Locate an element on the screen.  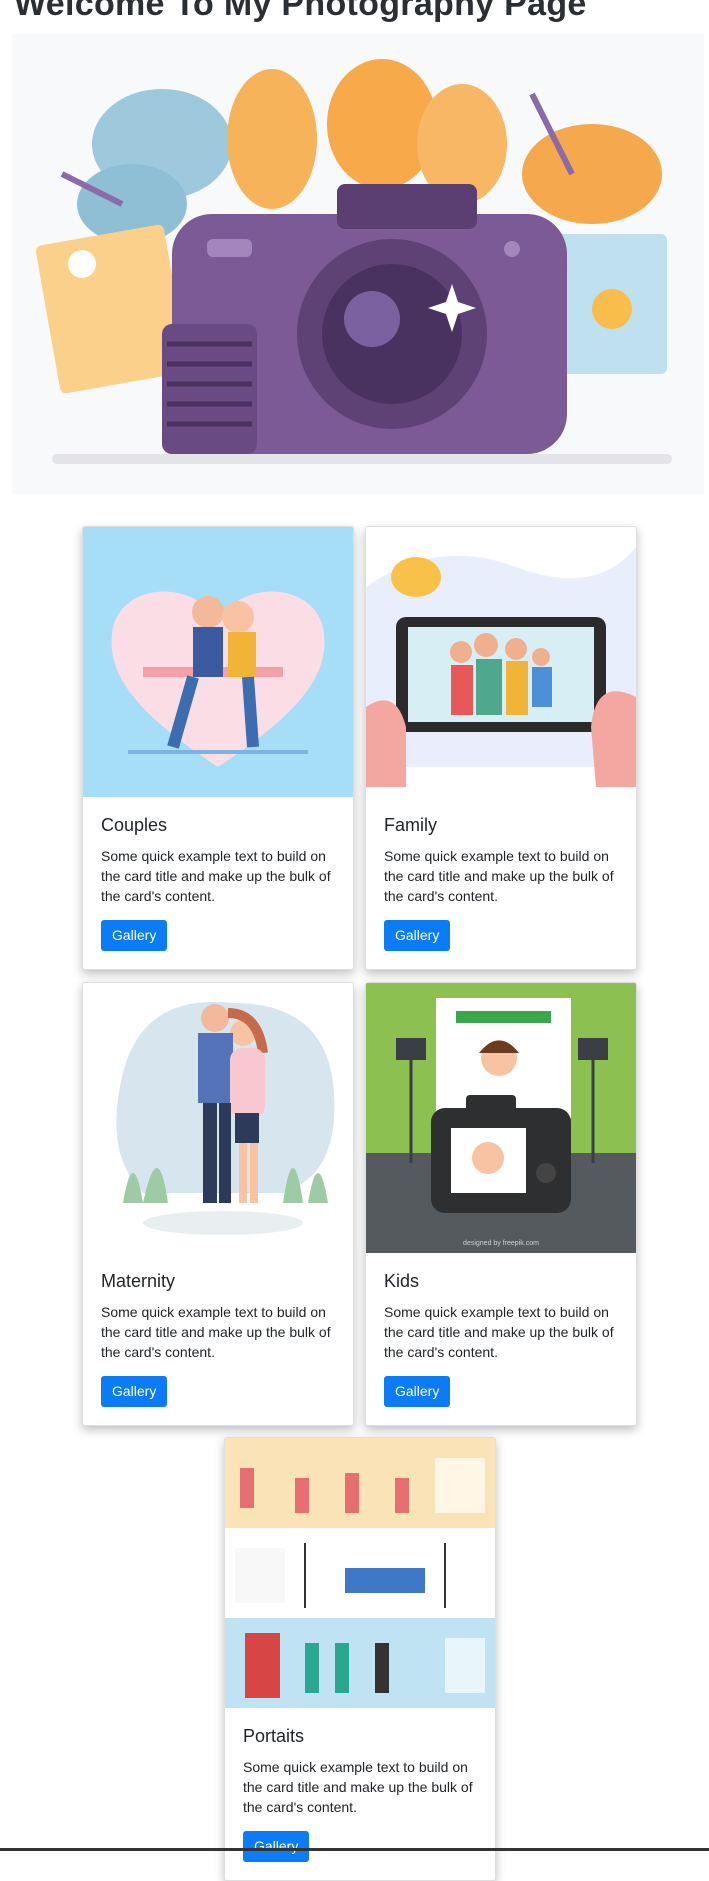
card-title: Portaits is located at coordinates (274, 1736).